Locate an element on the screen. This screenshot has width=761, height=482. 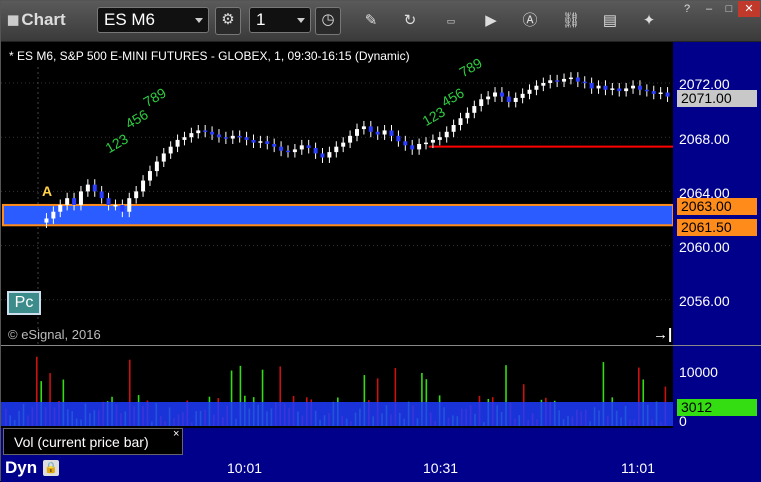
lock-icon: 🔒 is located at coordinates (51, 468).